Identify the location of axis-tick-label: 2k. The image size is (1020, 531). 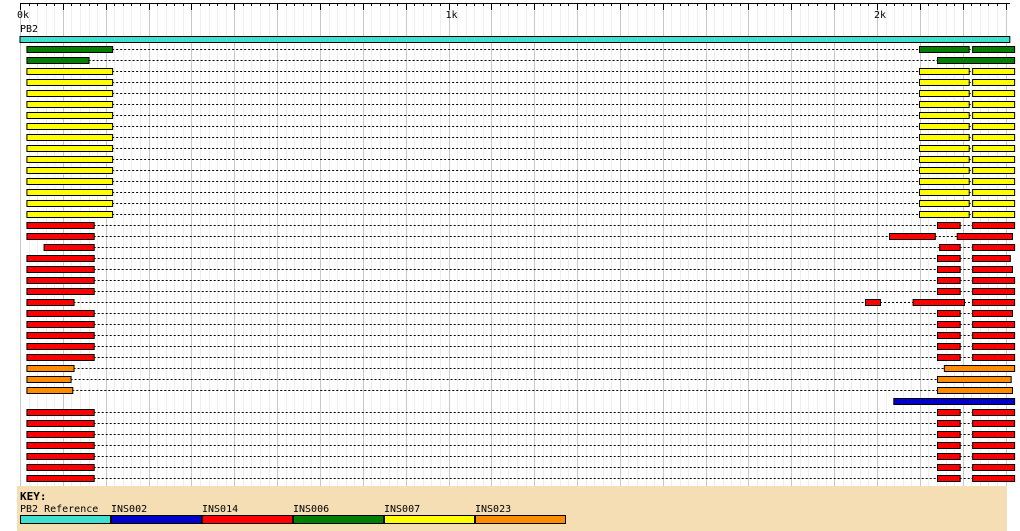
(880, 15).